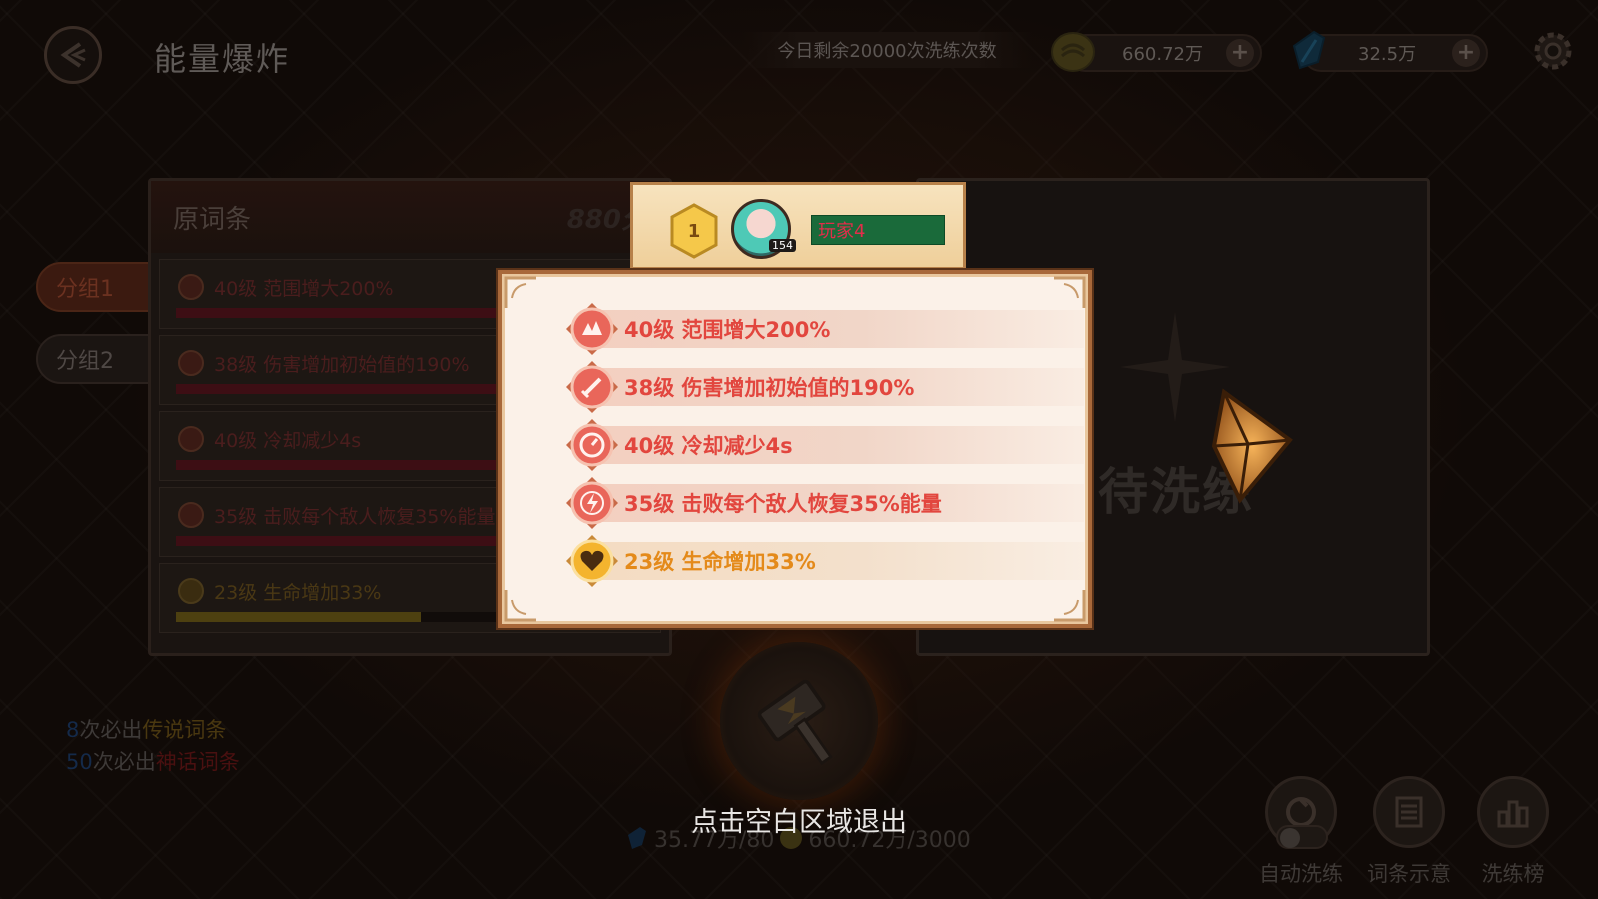 This screenshot has width=1598, height=899. What do you see at coordinates (795, 722) in the screenshot?
I see `hammer-icon` at bounding box center [795, 722].